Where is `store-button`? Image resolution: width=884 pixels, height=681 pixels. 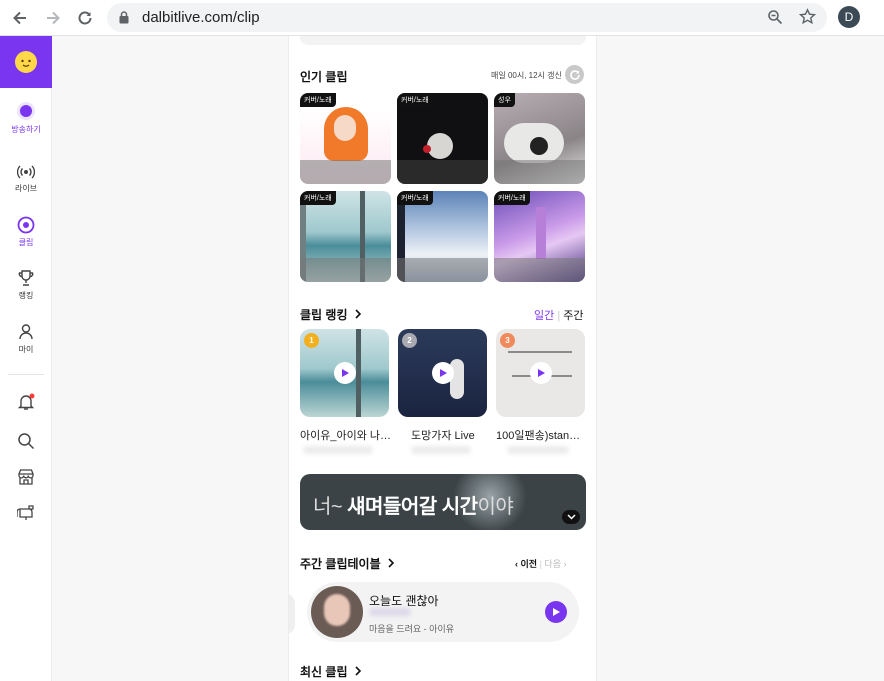
store-button is located at coordinates (26, 478).